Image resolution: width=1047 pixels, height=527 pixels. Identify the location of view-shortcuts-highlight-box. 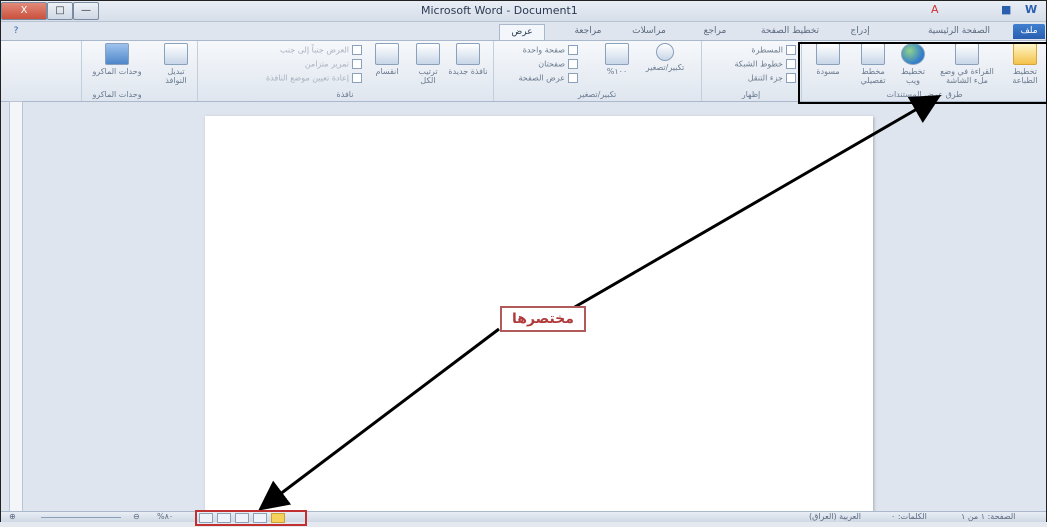
(251, 518).